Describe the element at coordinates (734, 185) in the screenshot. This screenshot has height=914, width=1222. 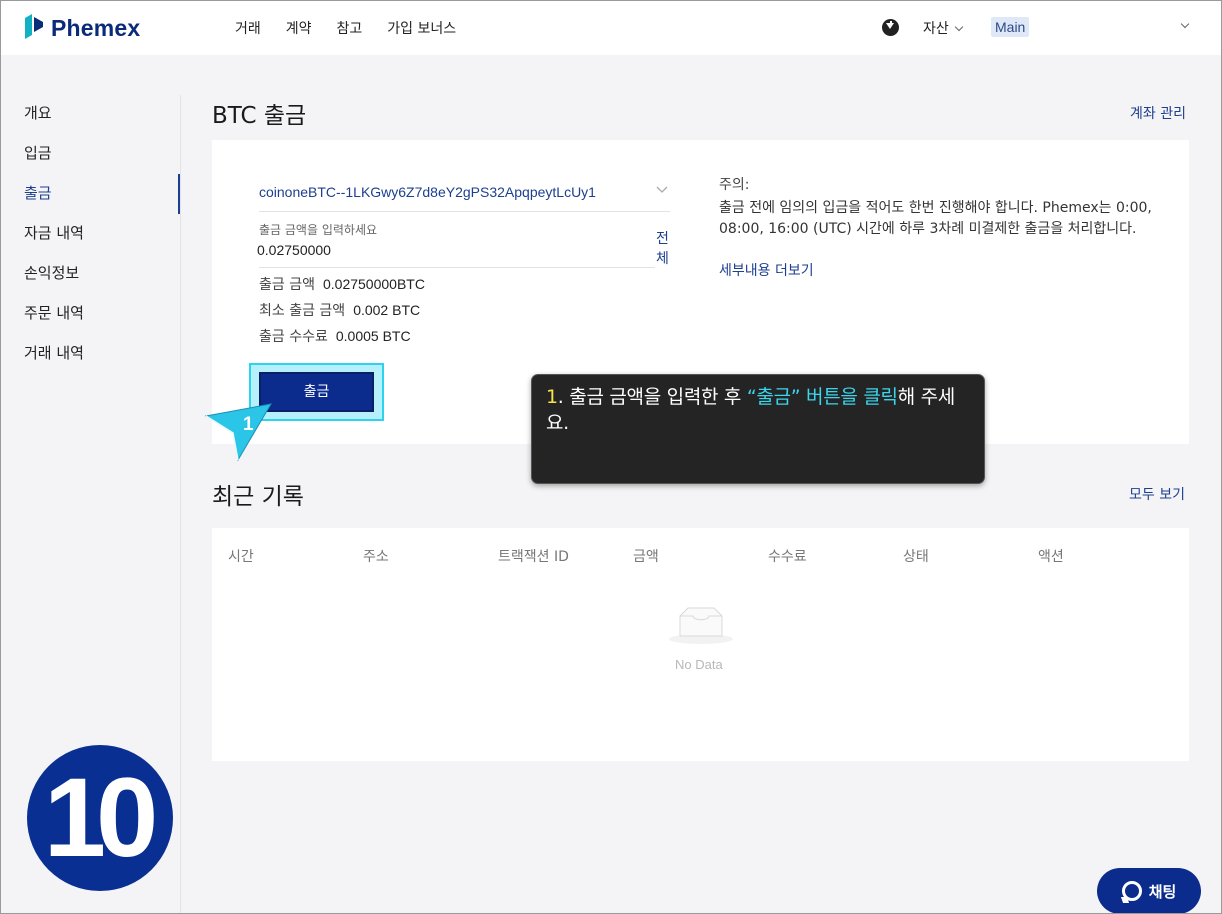
I see `notice-title: 주의:` at that location.